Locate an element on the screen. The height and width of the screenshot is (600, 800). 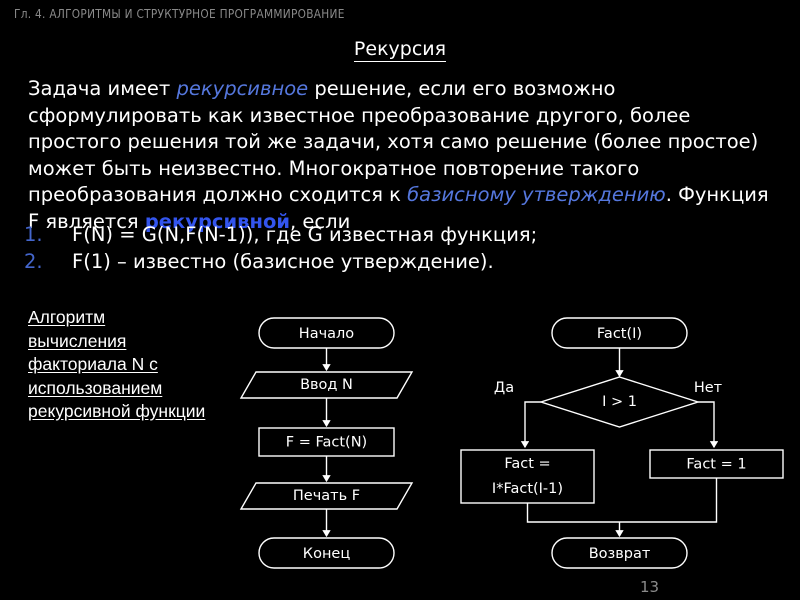
flow-node-entry: Fact(I) is located at coordinates (619, 333).